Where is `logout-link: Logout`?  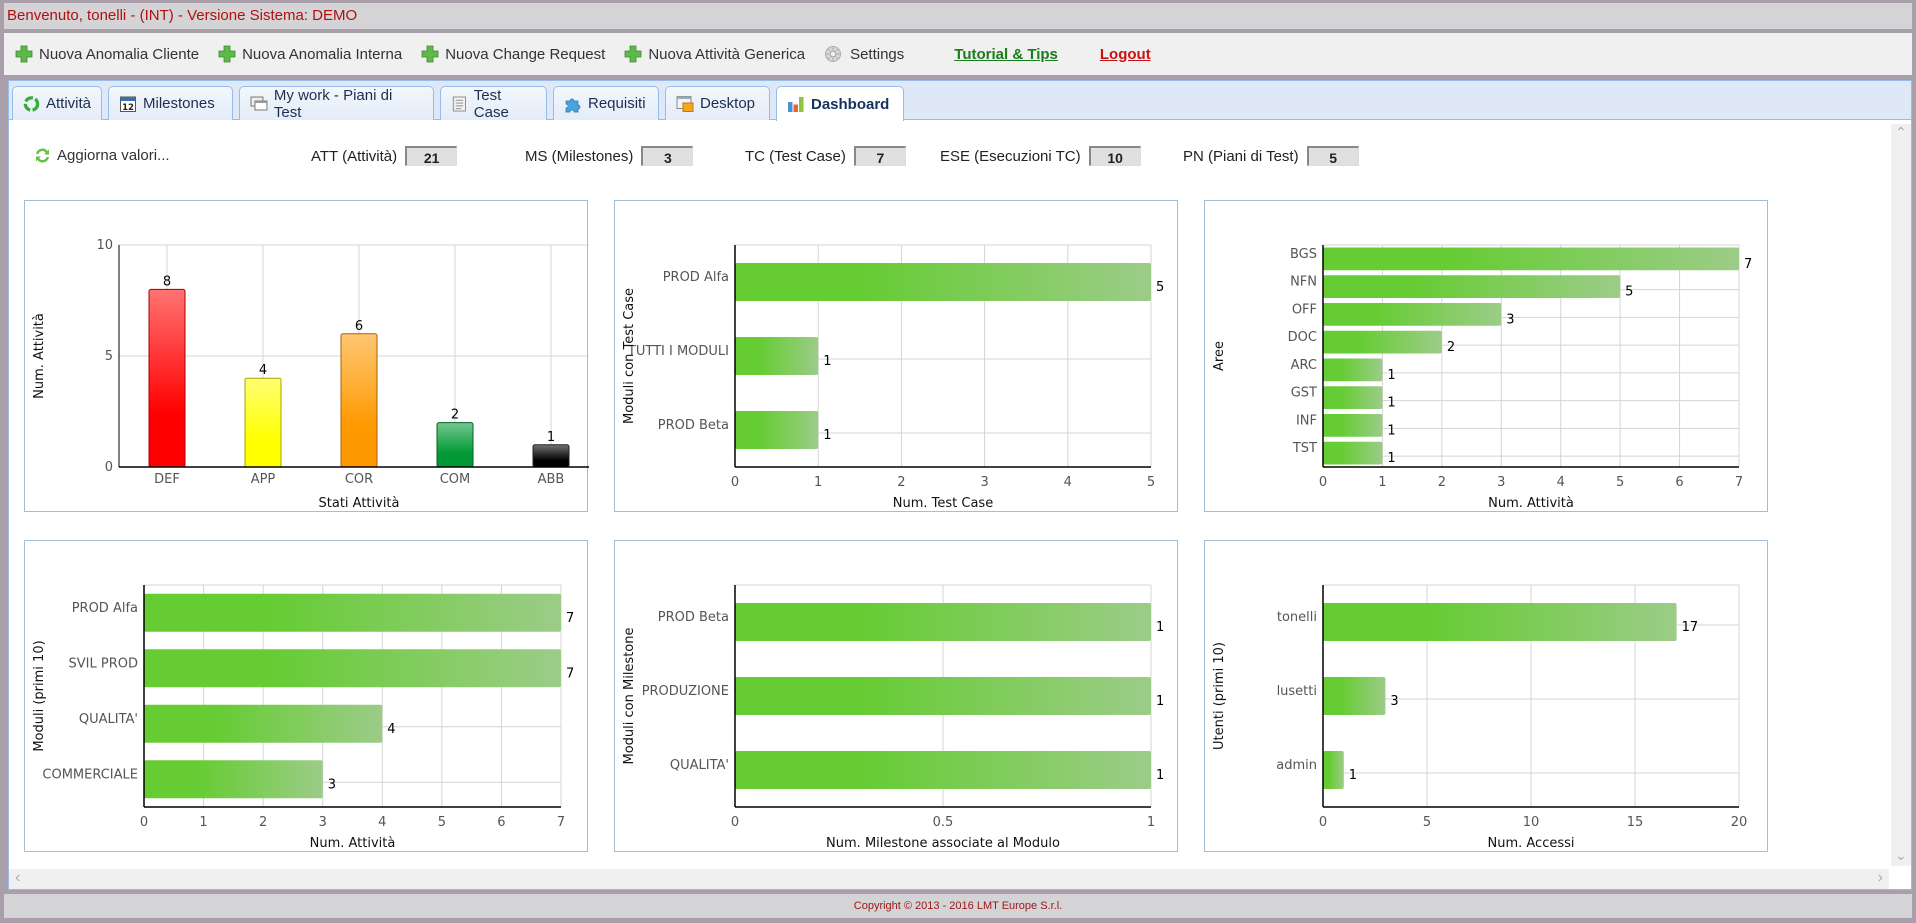
logout-link: Logout is located at coordinates (1125, 54).